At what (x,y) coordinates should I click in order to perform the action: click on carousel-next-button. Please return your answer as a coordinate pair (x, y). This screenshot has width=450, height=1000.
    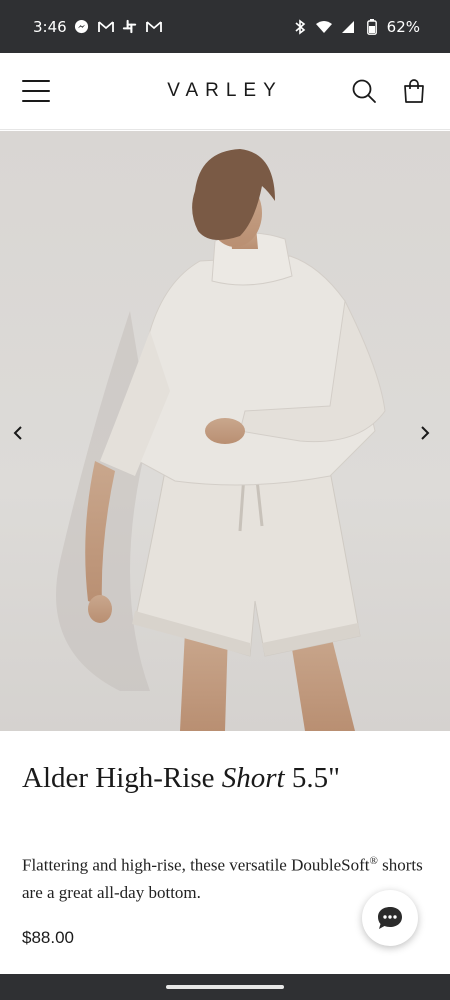
    Looking at the image, I should click on (425, 433).